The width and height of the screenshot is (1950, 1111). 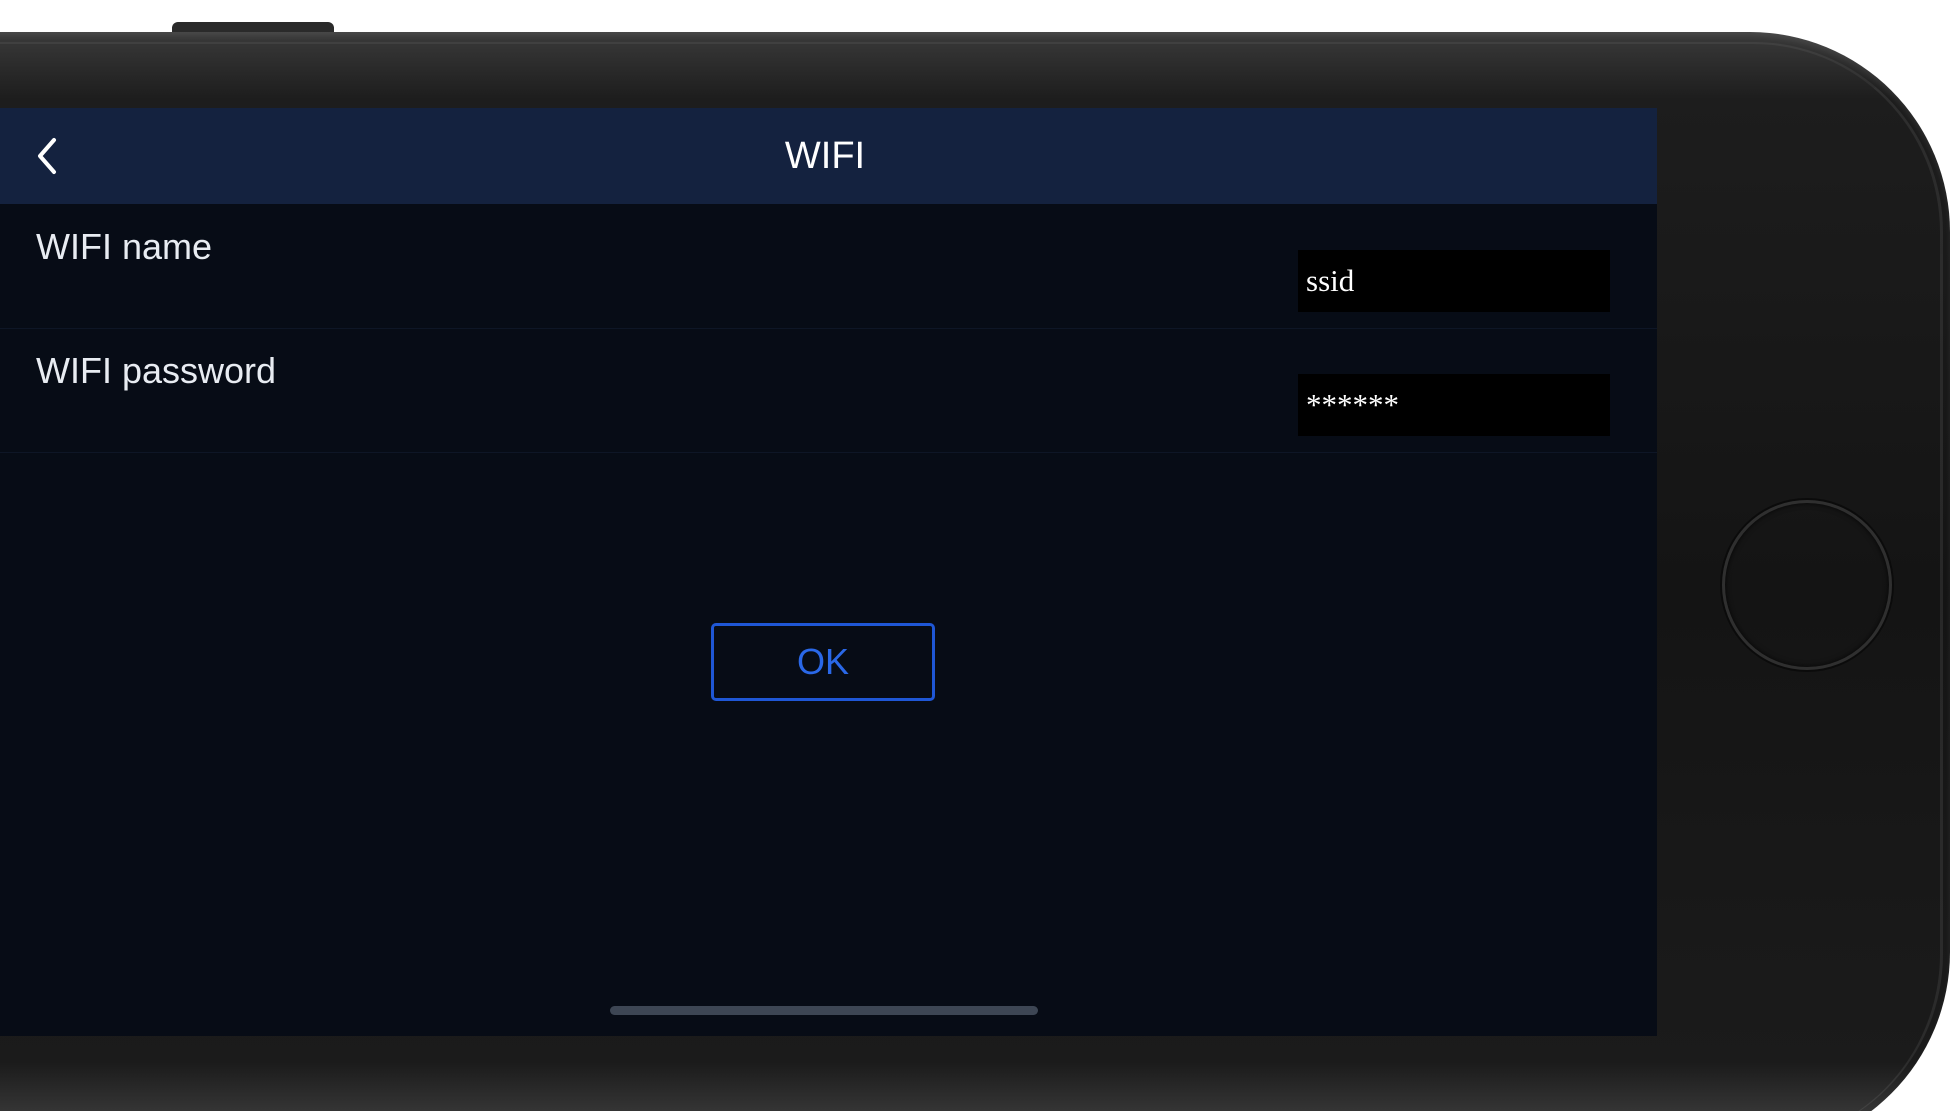 I want to click on wifi-password-label: WIFI password, so click(x=156, y=370).